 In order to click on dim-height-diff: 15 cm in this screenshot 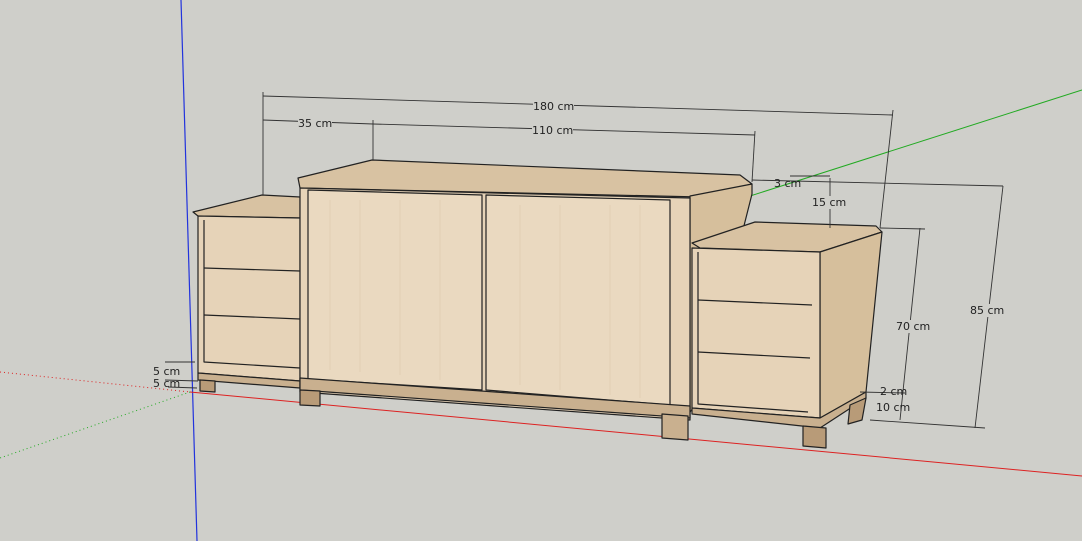, I will do `click(829, 202)`.